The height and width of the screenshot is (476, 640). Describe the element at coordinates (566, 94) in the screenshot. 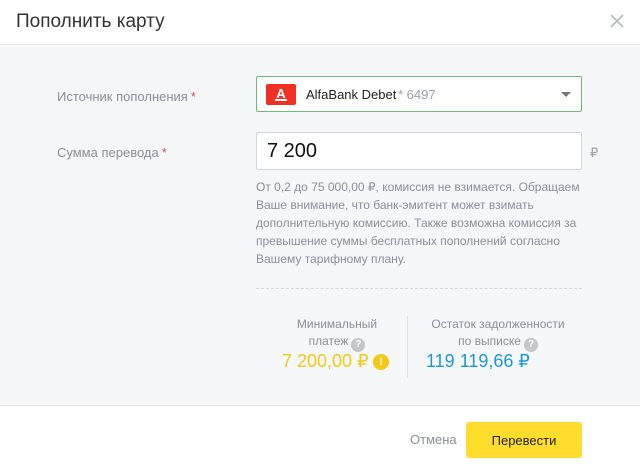

I see `chevron-down-icon` at that location.